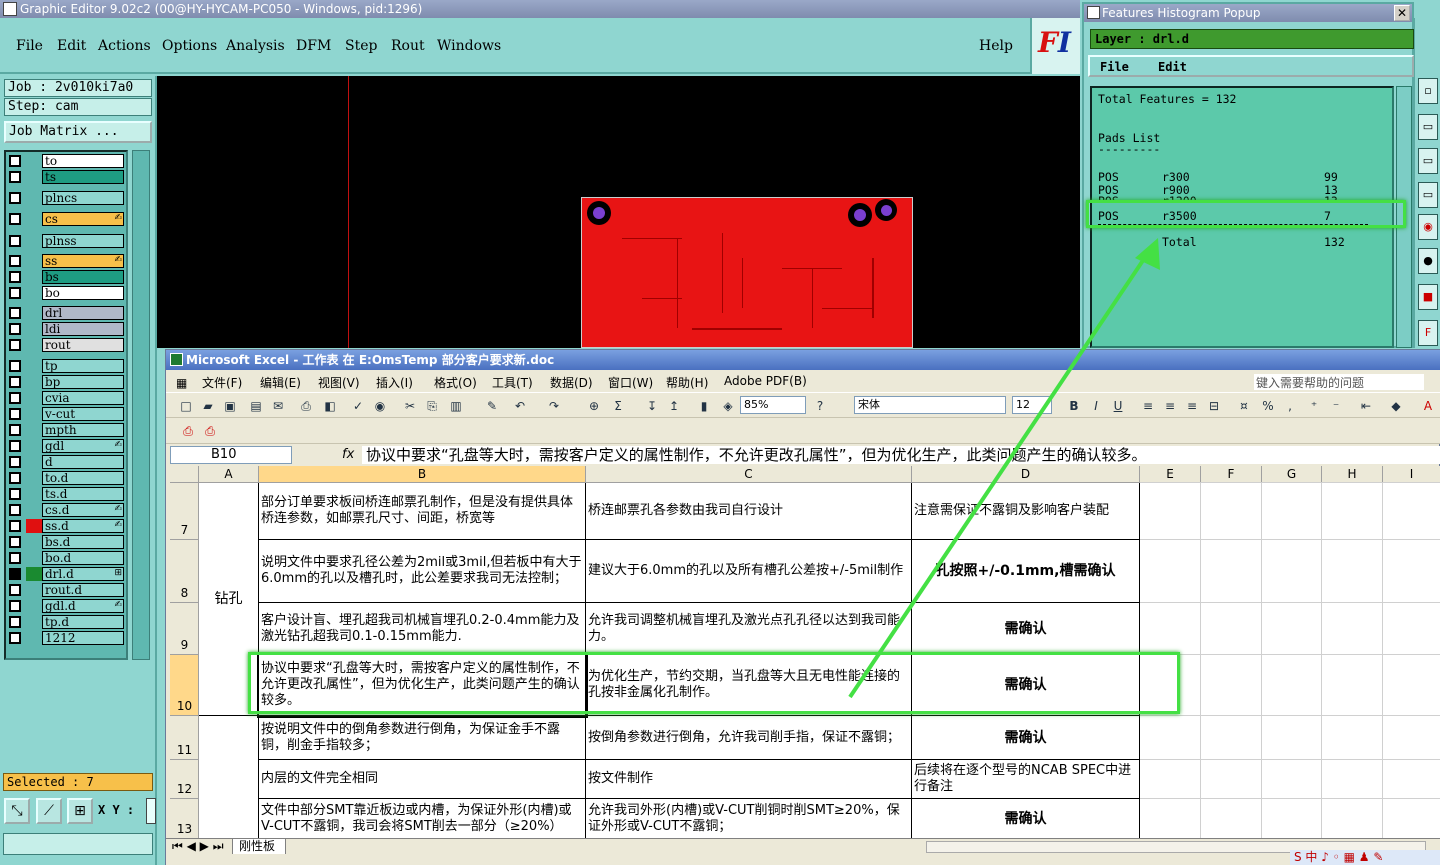 The image size is (1440, 865). What do you see at coordinates (1004, 468) in the screenshot?
I see `annotation-arrow` at bounding box center [1004, 468].